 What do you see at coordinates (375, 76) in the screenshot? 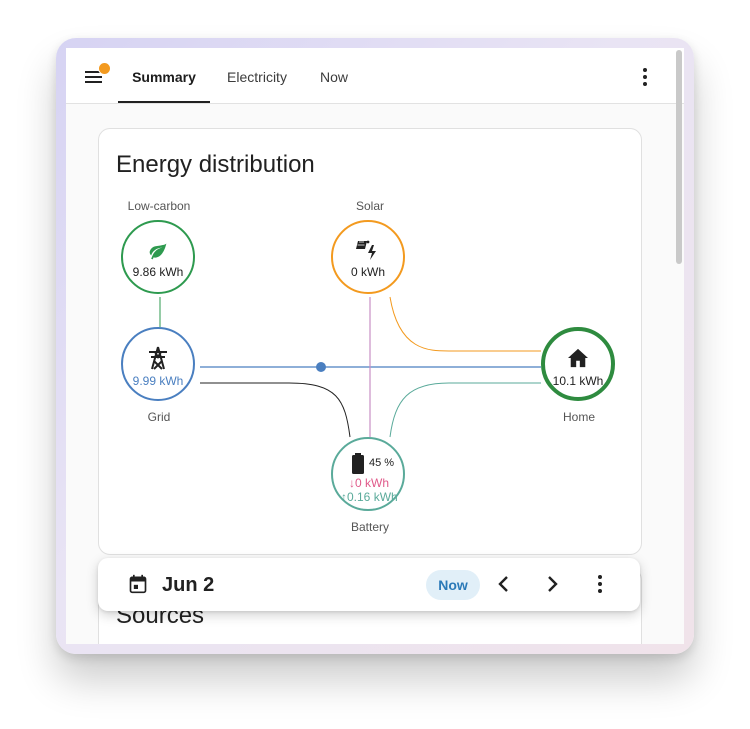
I see `top-app-bar: Summary Electricity Now` at bounding box center [375, 76].